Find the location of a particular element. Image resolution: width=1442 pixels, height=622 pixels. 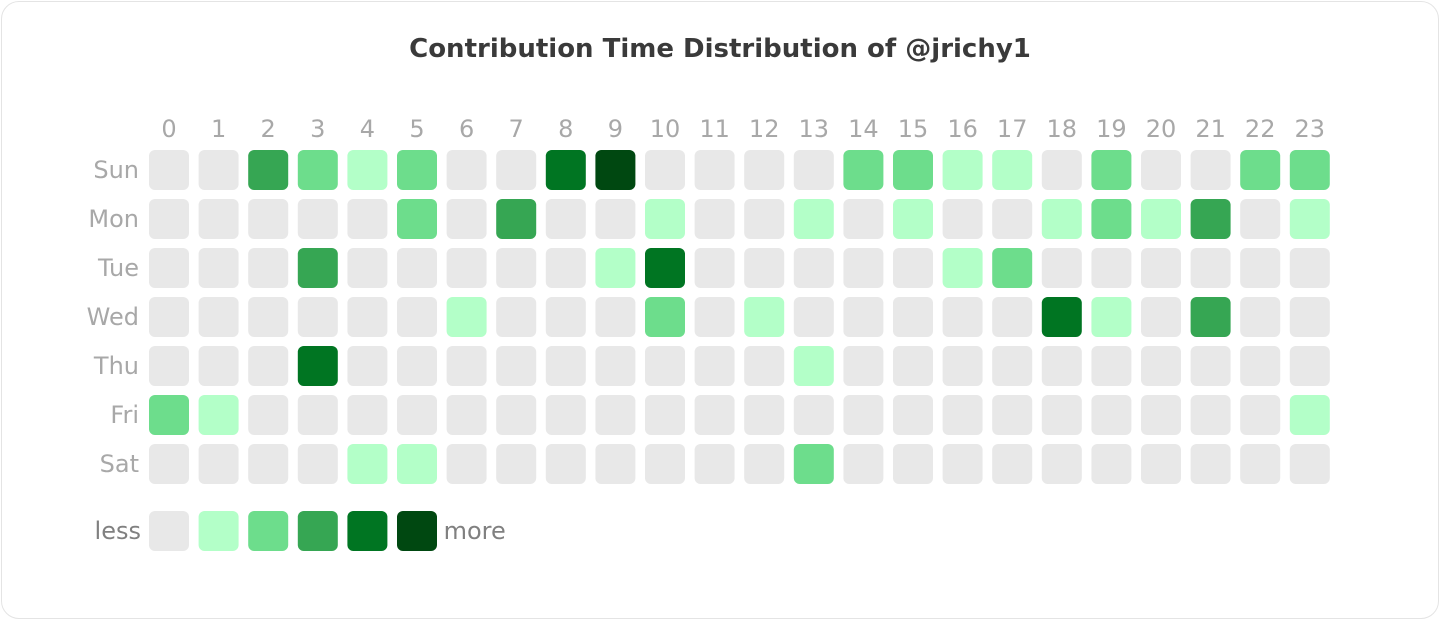

y-tick-label: Fri is located at coordinates (124, 415).